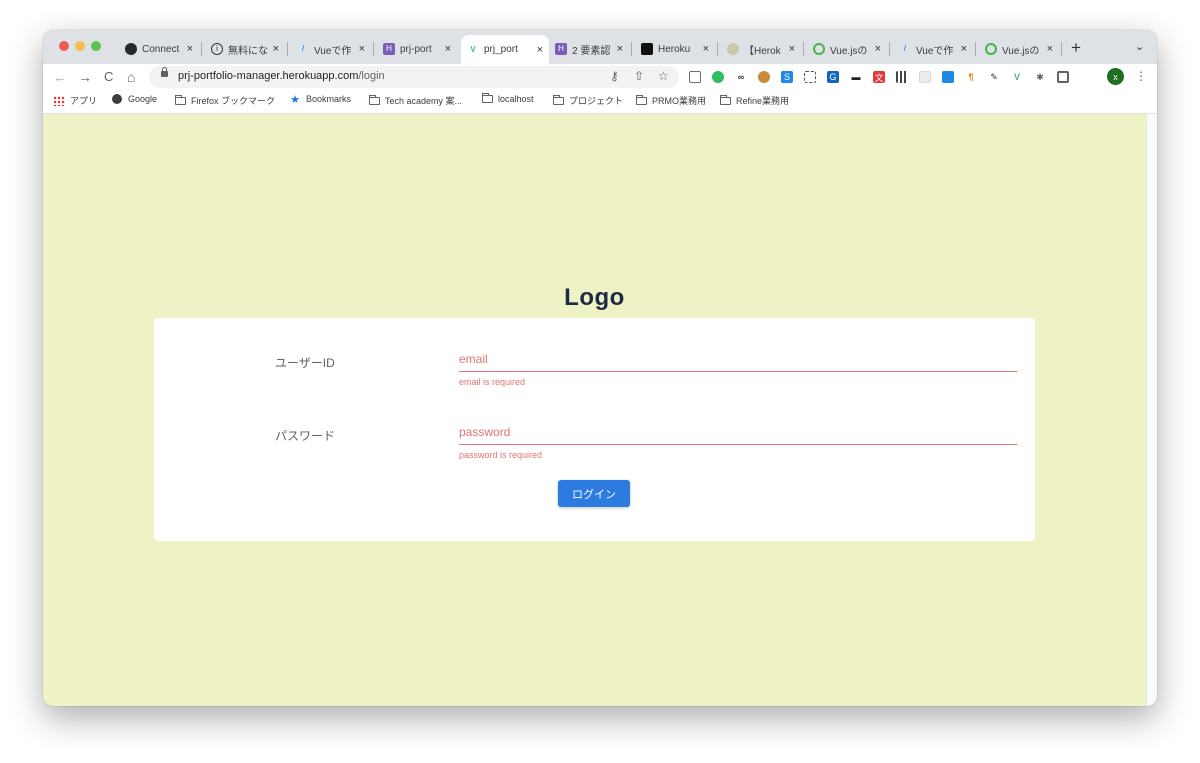  Describe the element at coordinates (59, 100) in the screenshot. I see `apps-grid-icon` at that location.